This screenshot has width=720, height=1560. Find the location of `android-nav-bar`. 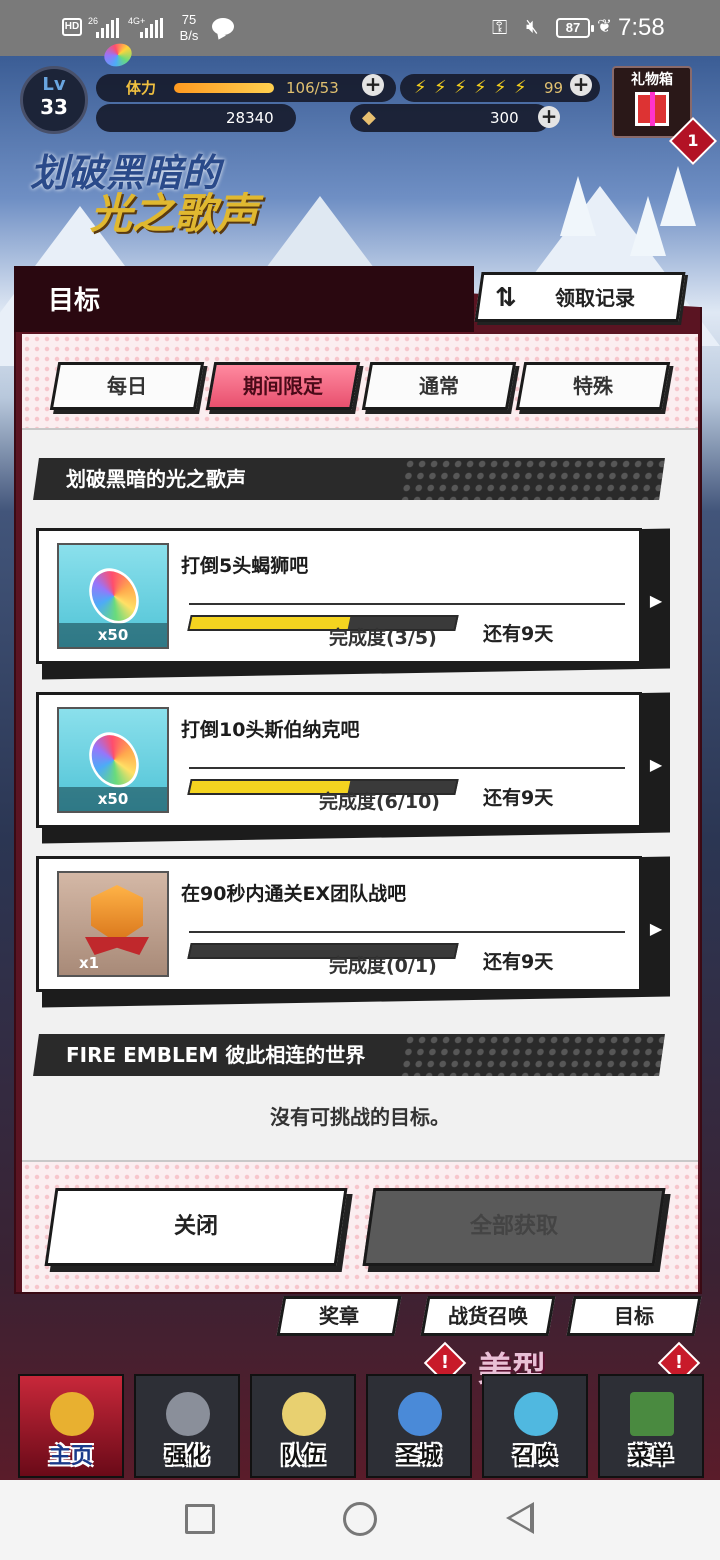

android-nav-bar is located at coordinates (360, 1520).